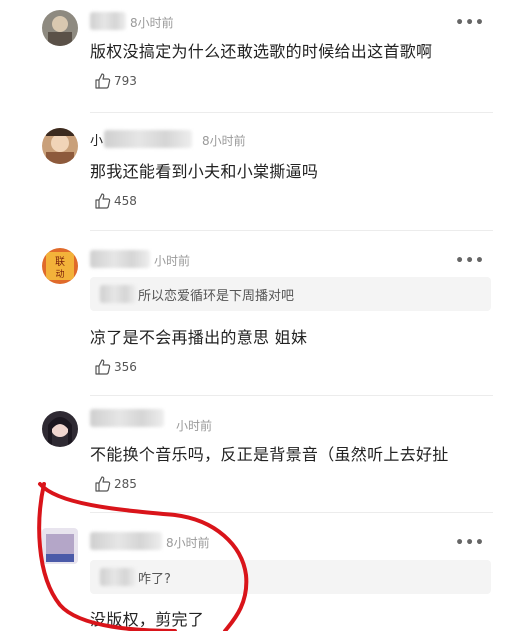 The image size is (521, 631). What do you see at coordinates (269, 454) in the screenshot?
I see `comment-text: 不能换个音乐吗，反正是背景音（虽然听上去好扯` at bounding box center [269, 454].